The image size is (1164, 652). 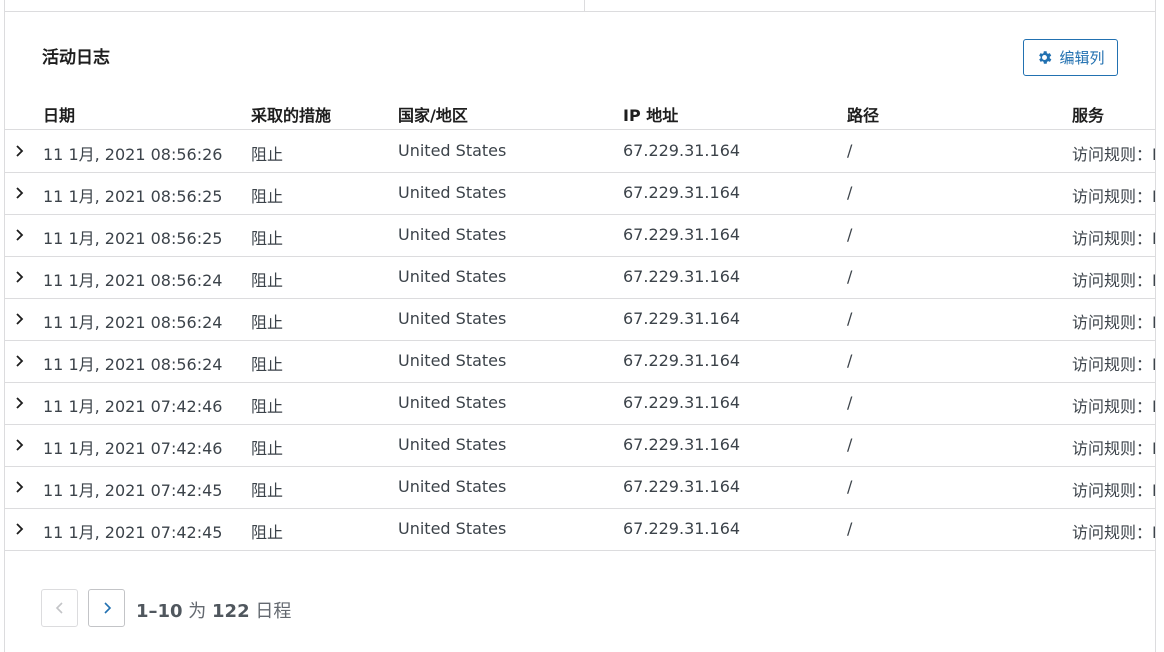 I want to click on previous-page-button, so click(x=59, y=608).